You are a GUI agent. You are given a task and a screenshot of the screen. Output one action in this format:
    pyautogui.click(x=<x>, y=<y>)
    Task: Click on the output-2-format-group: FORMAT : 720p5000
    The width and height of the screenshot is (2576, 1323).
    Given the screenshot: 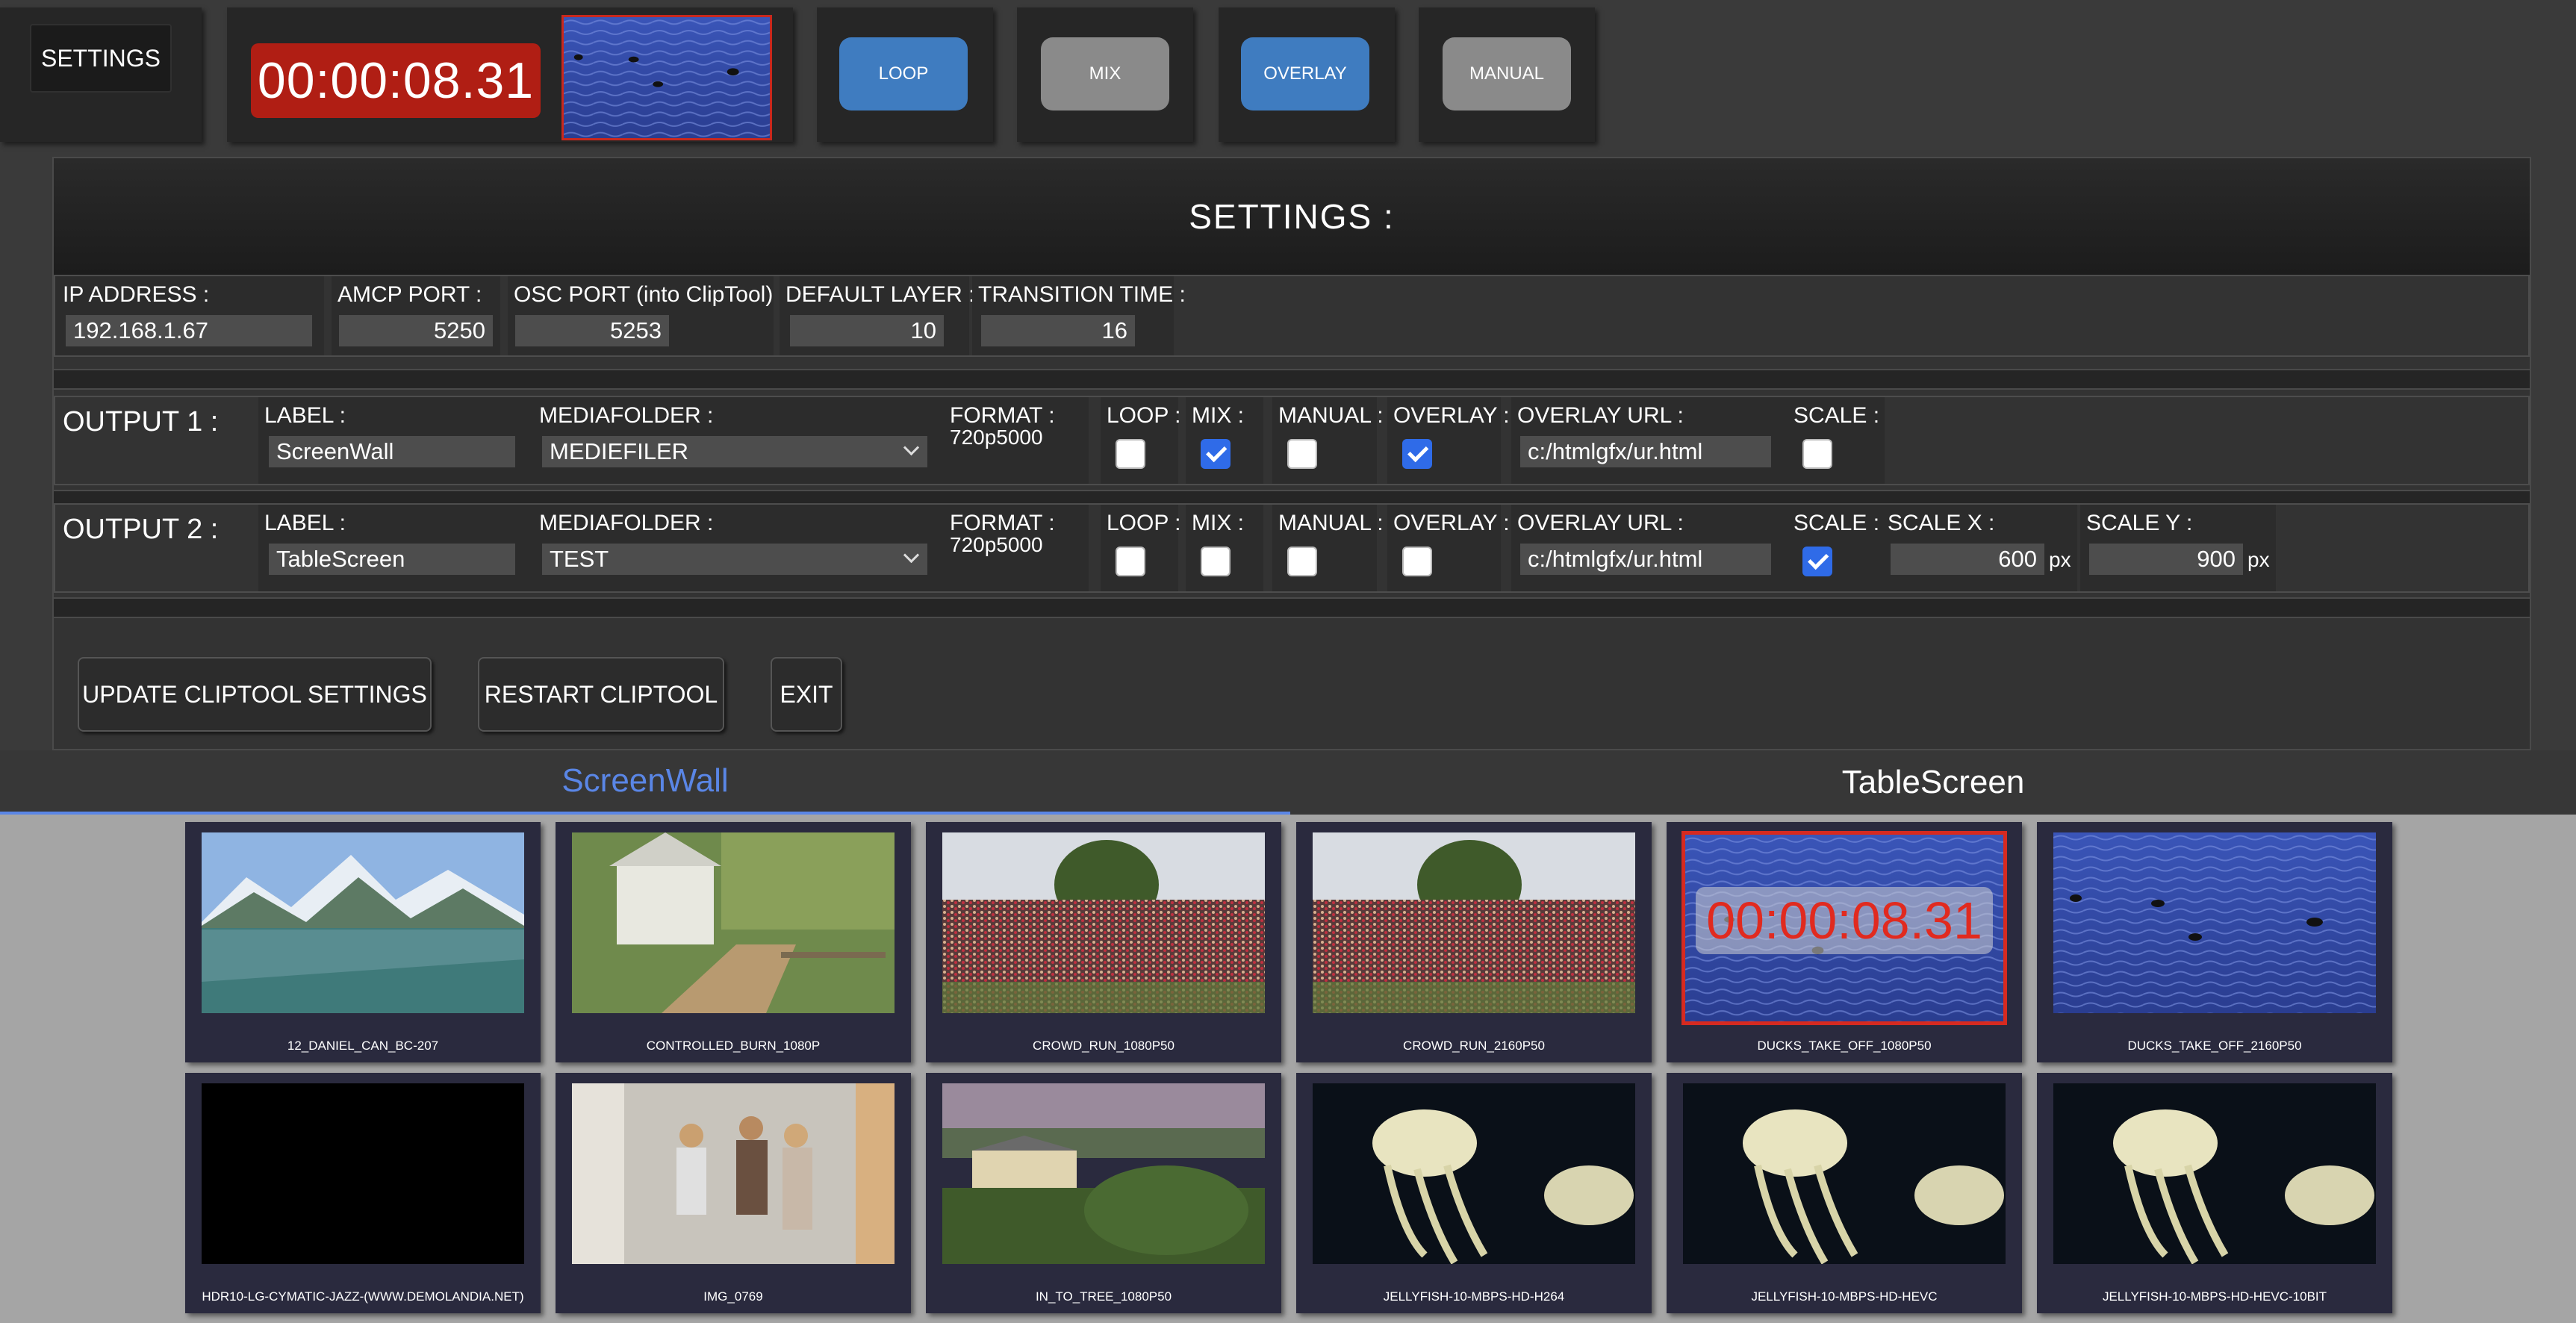 What is the action you would take?
    pyautogui.click(x=1016, y=548)
    